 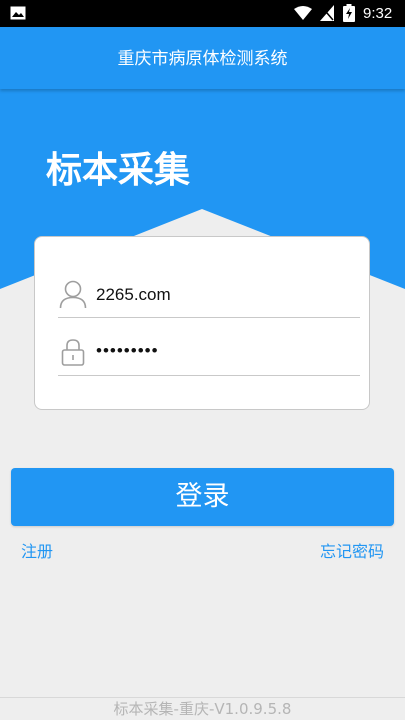 I want to click on lock-icon, so click(x=73, y=352).